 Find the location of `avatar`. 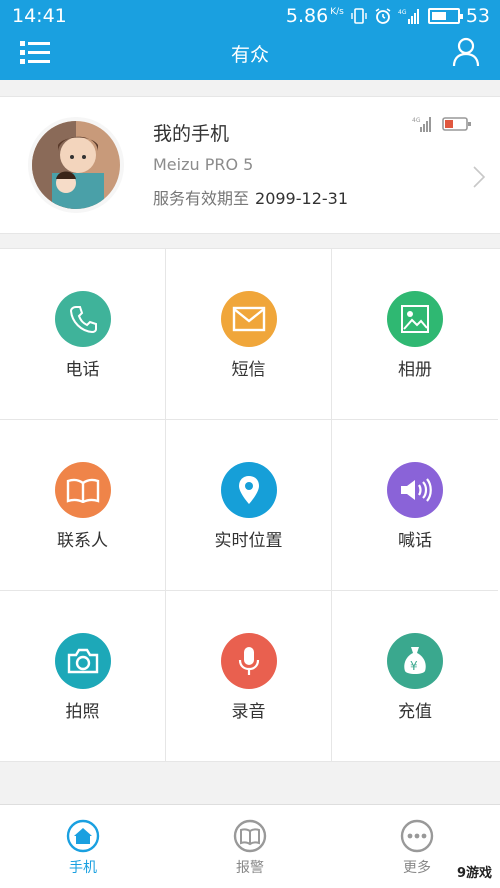

avatar is located at coordinates (76, 165).